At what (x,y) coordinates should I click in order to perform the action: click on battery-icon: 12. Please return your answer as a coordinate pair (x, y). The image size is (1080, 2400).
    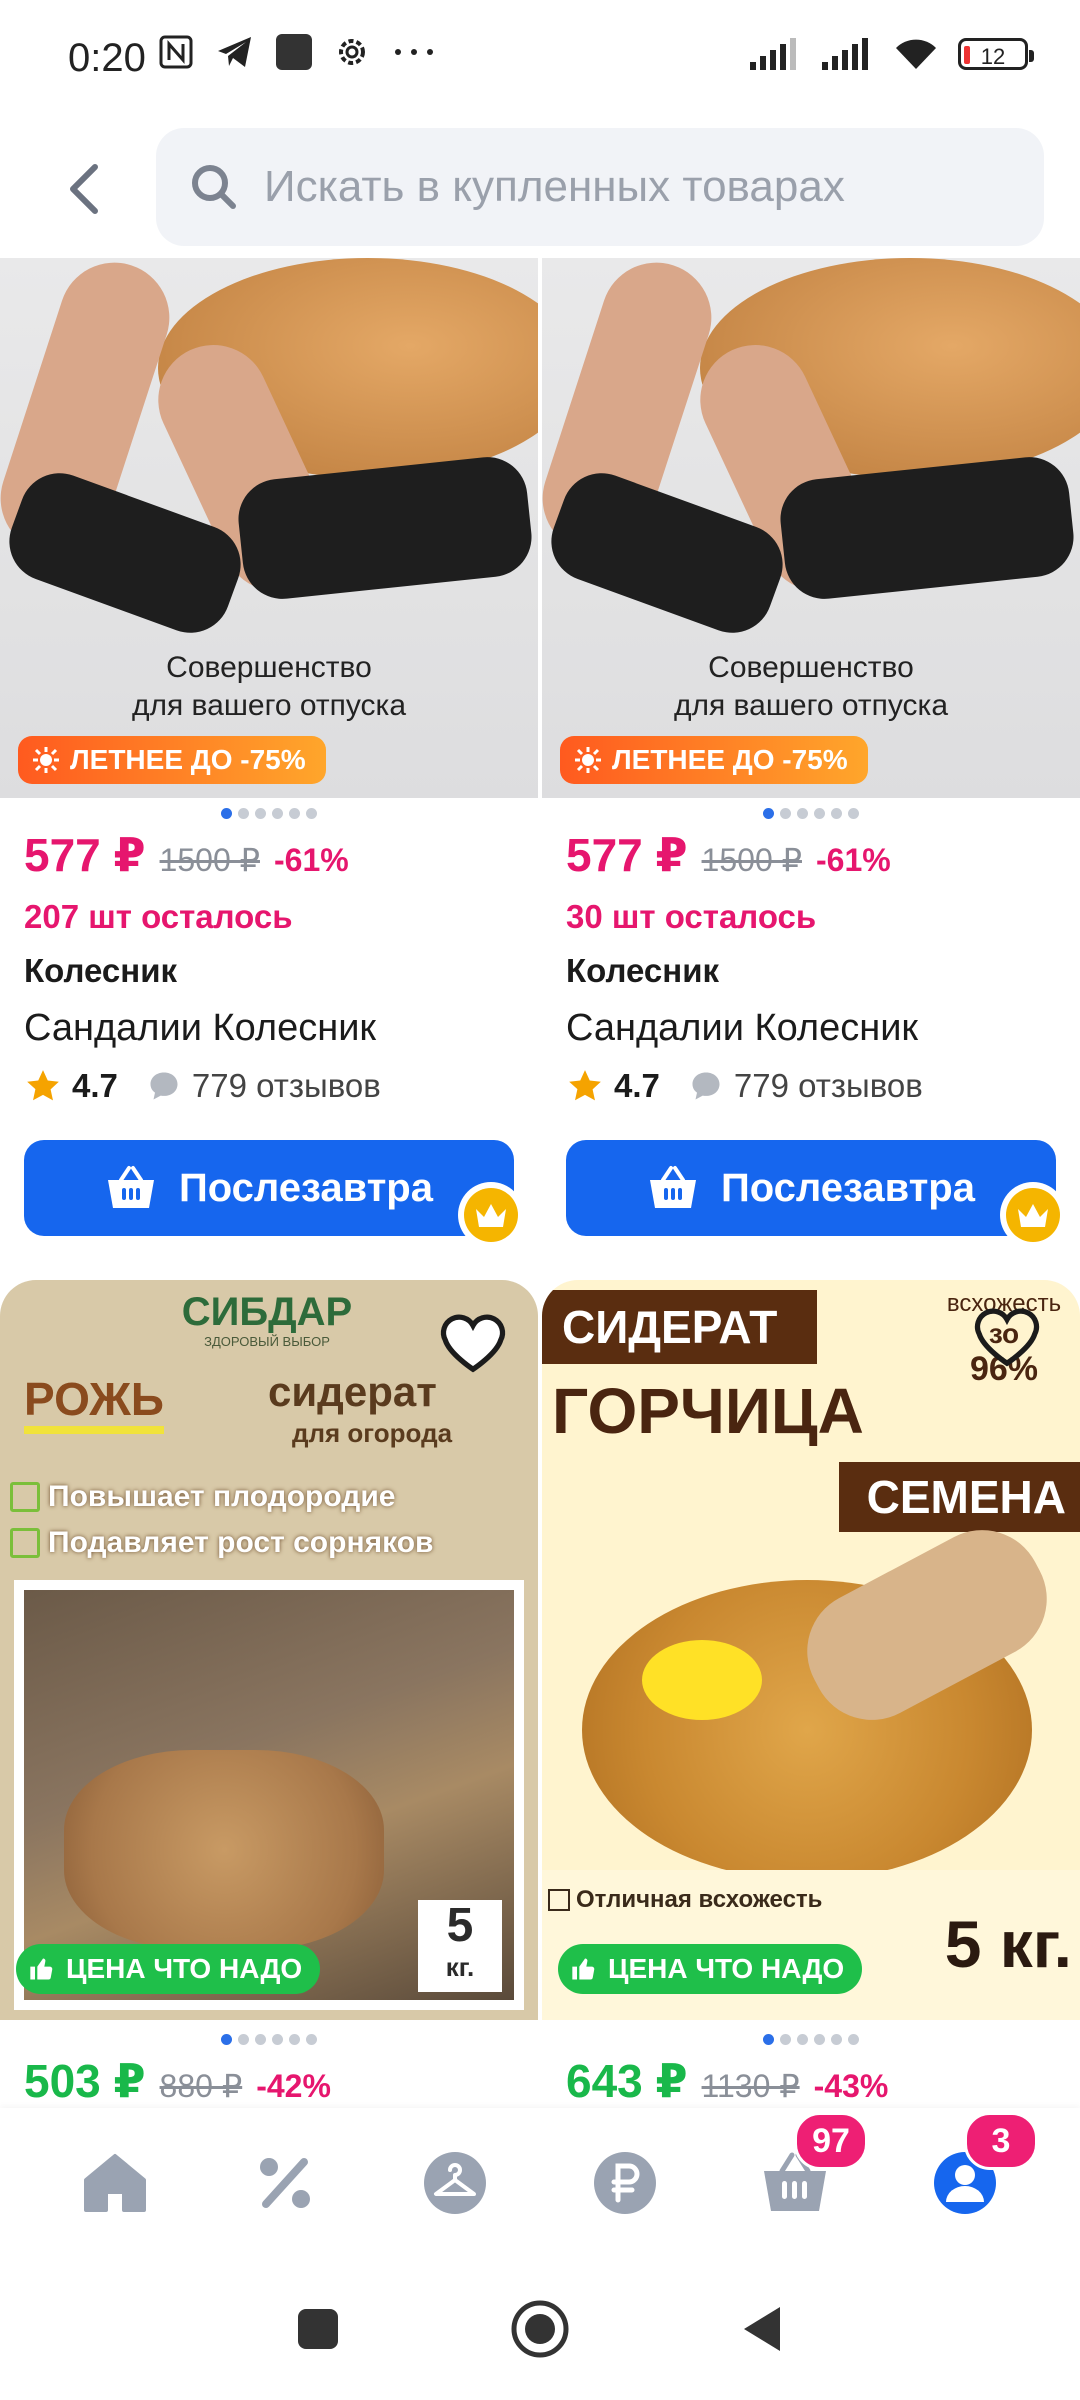
    Looking at the image, I should click on (996, 54).